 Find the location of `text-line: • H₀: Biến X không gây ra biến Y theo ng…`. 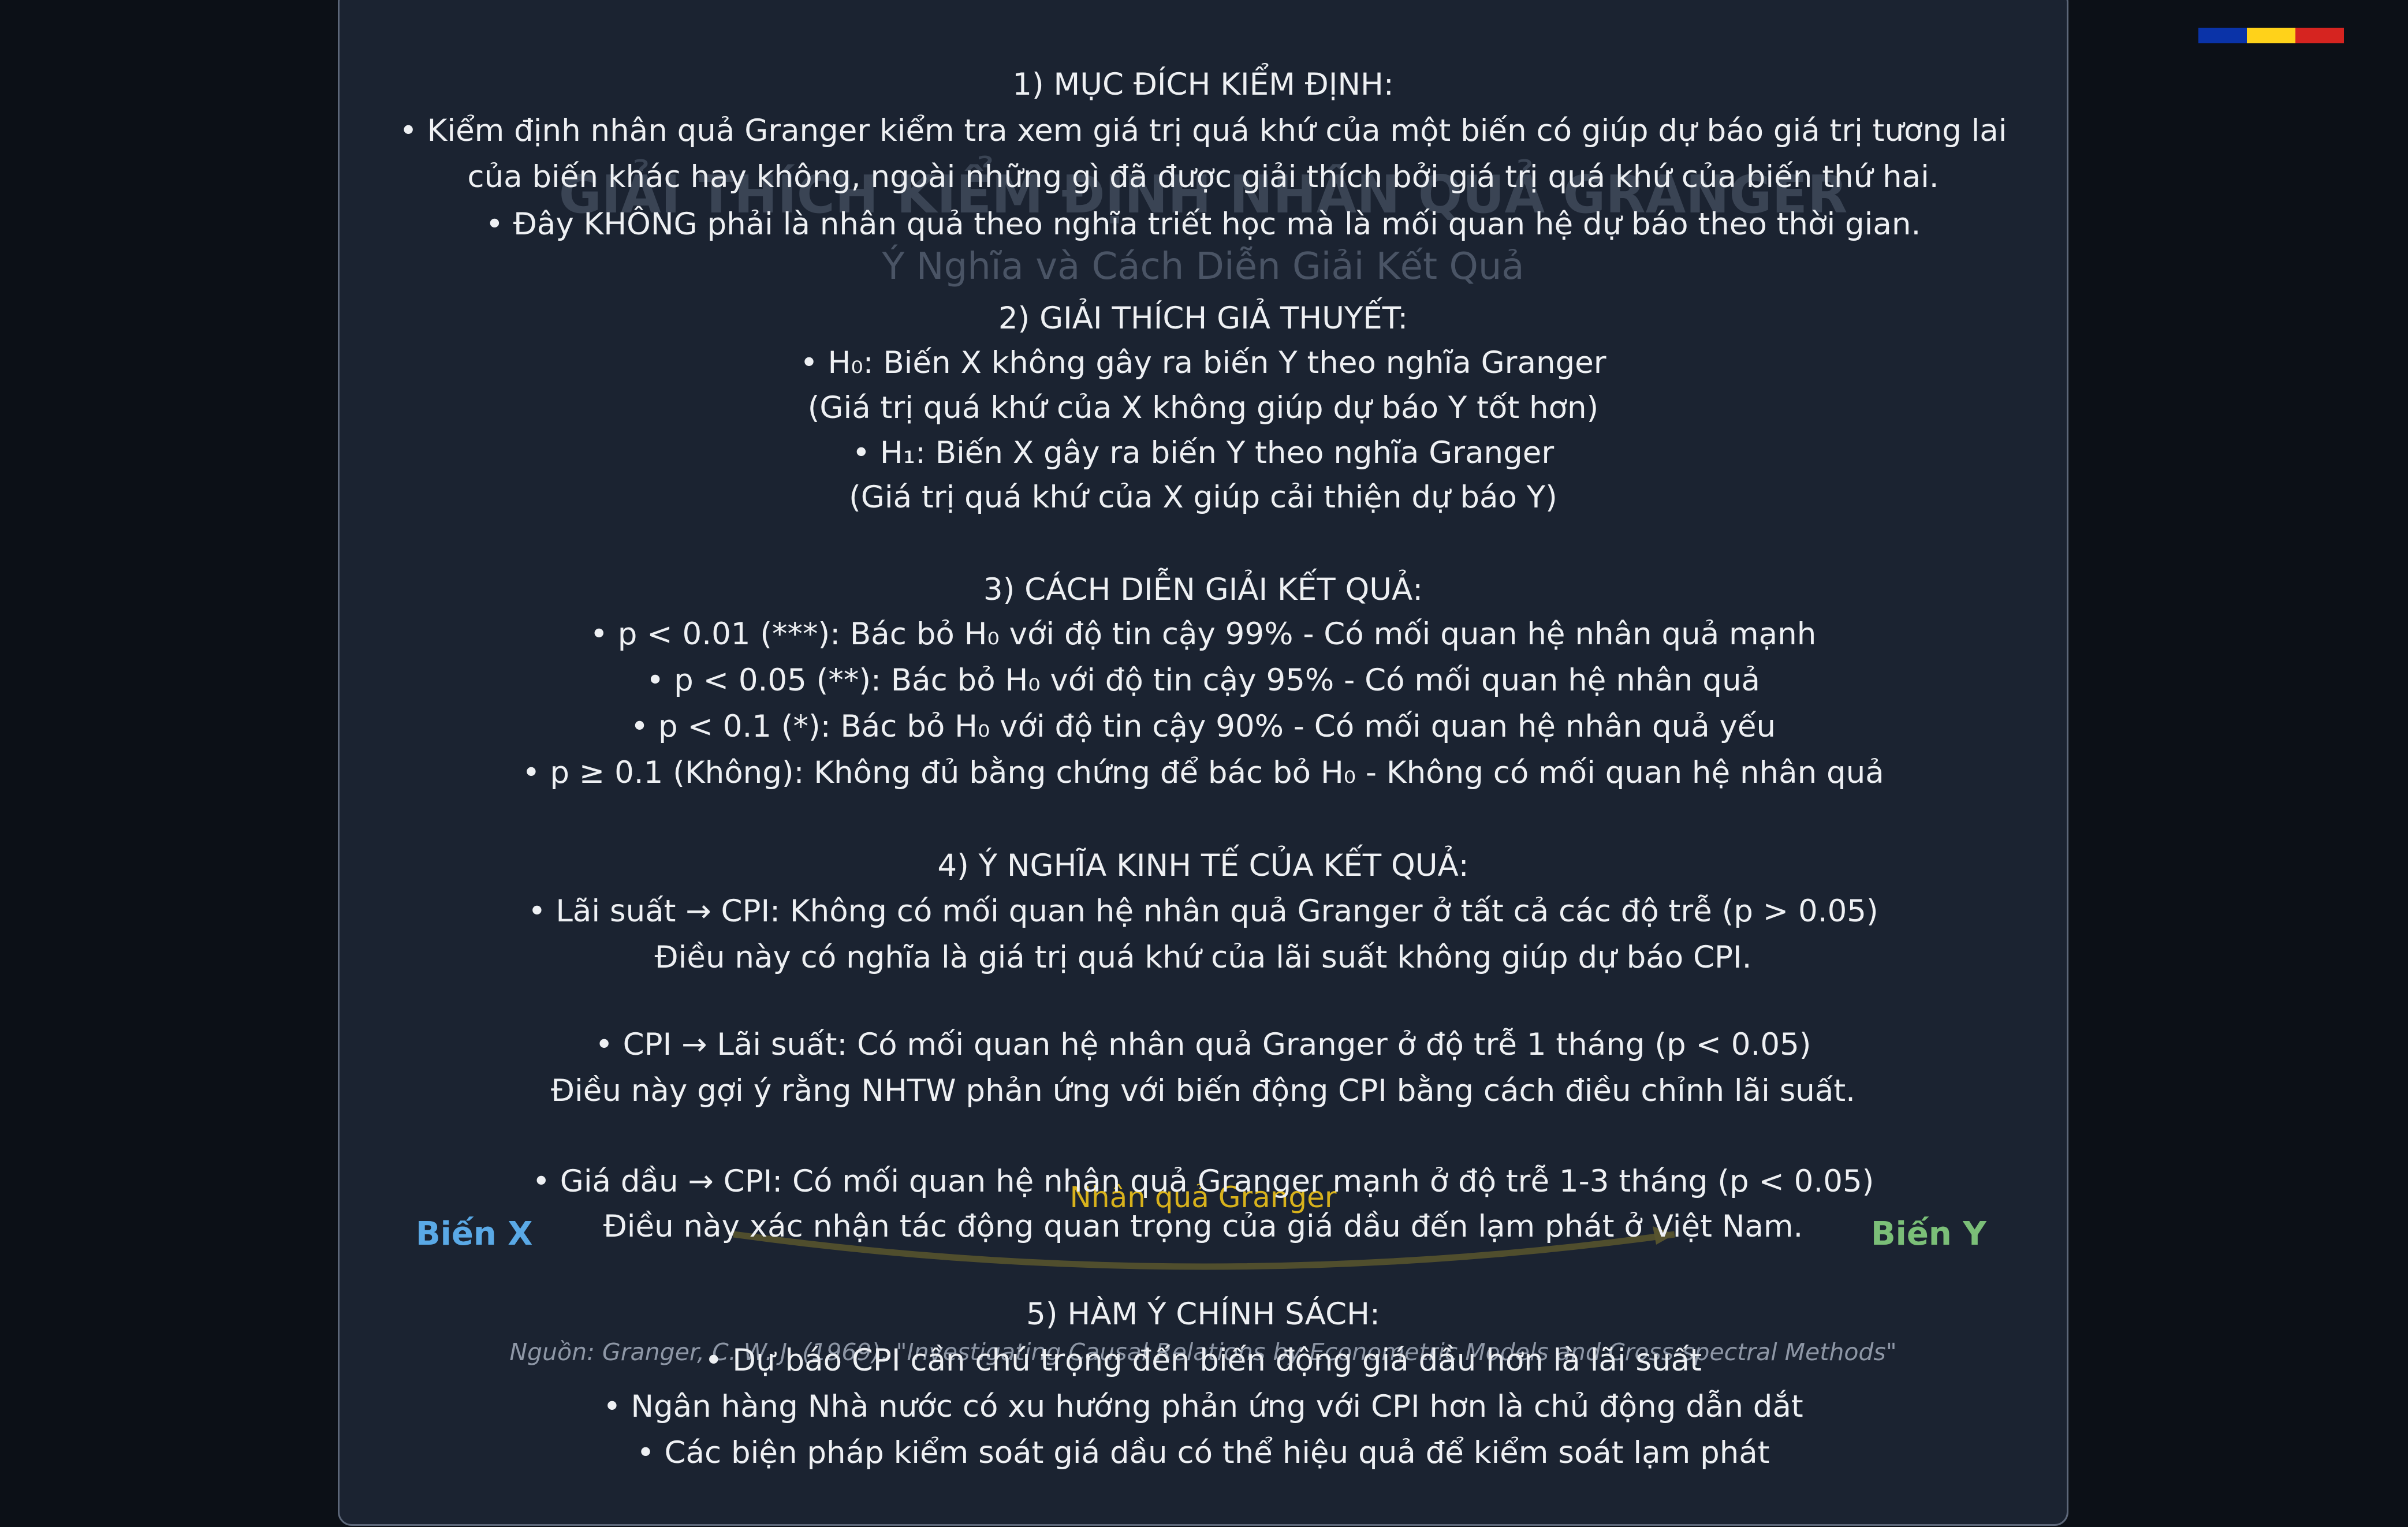

text-line: • H₀: Biến X không gây ra biến Y theo ng… is located at coordinates (1203, 362).